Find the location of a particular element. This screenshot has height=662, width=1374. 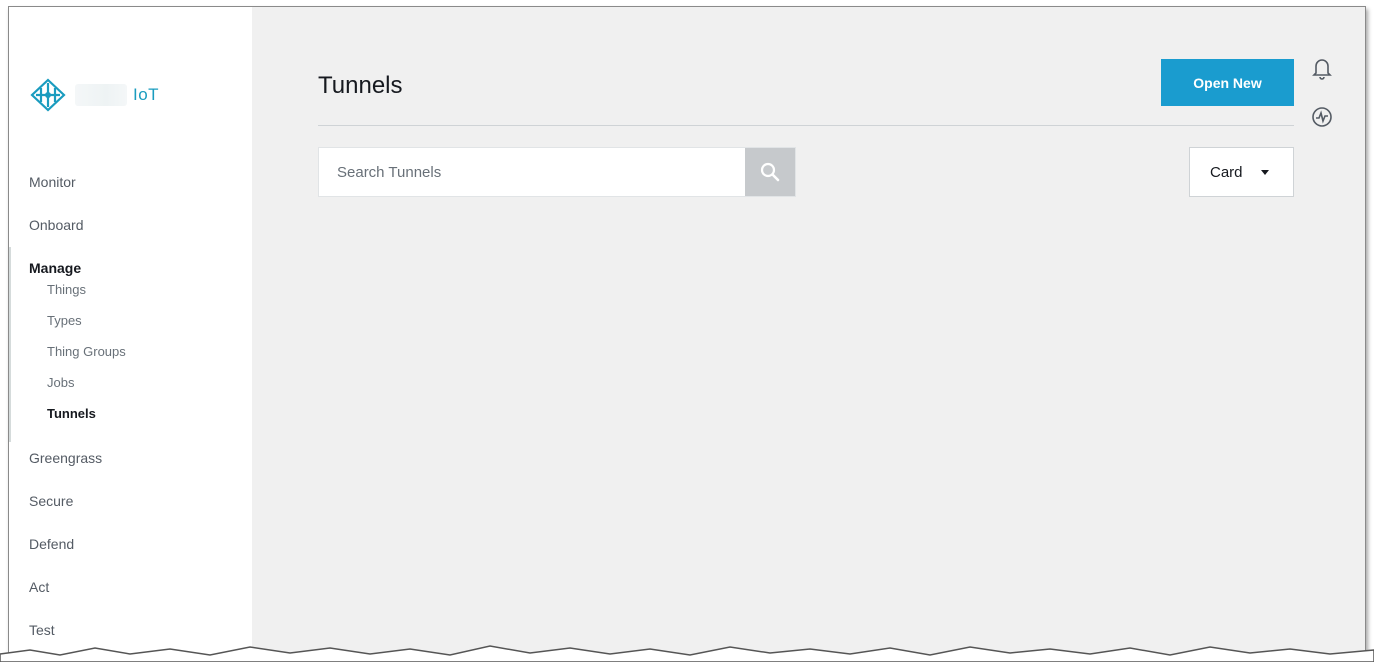

search-bar is located at coordinates (557, 172).